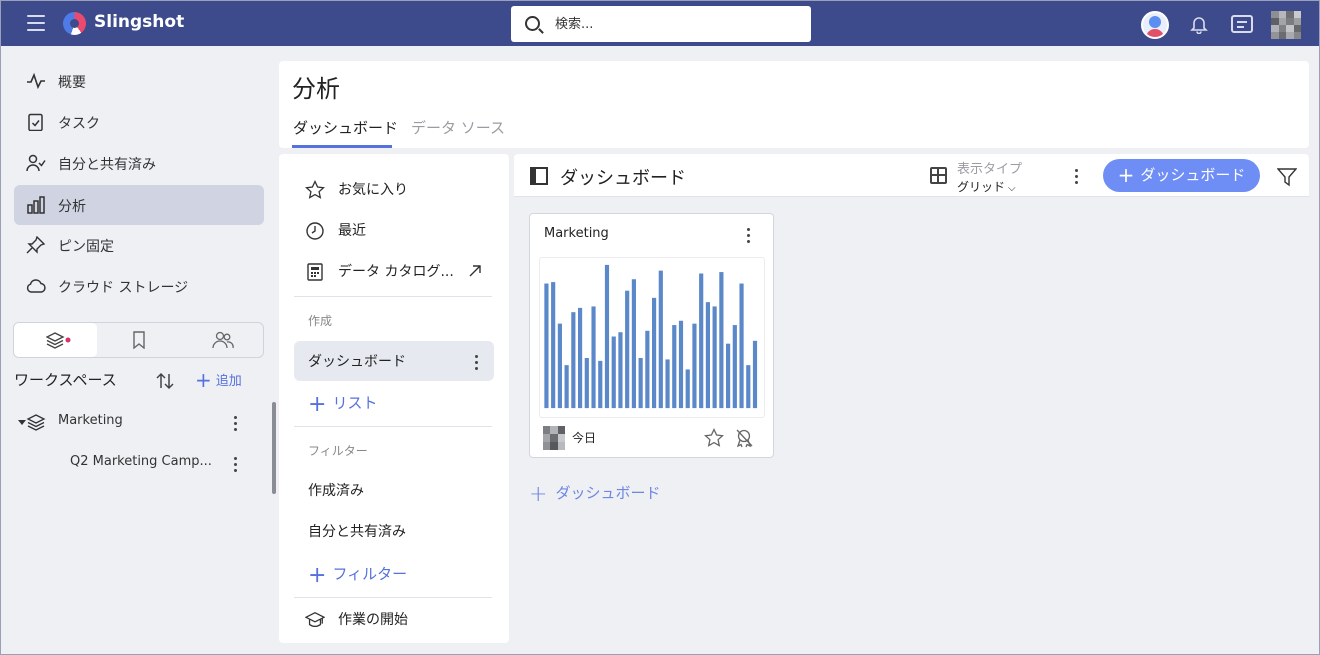 The image size is (1320, 655). What do you see at coordinates (458, 127) in the screenshot?
I see `tab-data-sources: データ ソース` at bounding box center [458, 127].